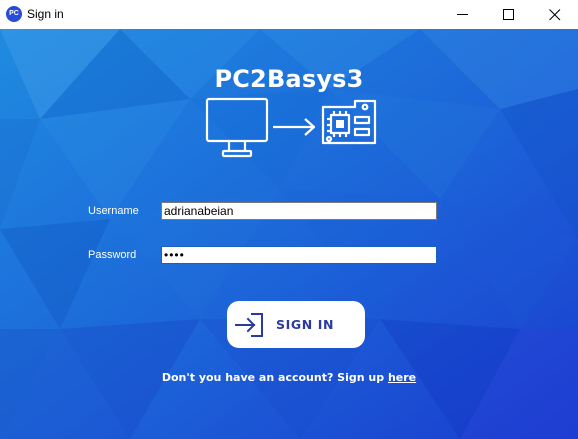  What do you see at coordinates (113, 211) in the screenshot?
I see `username-label: Username` at bounding box center [113, 211].